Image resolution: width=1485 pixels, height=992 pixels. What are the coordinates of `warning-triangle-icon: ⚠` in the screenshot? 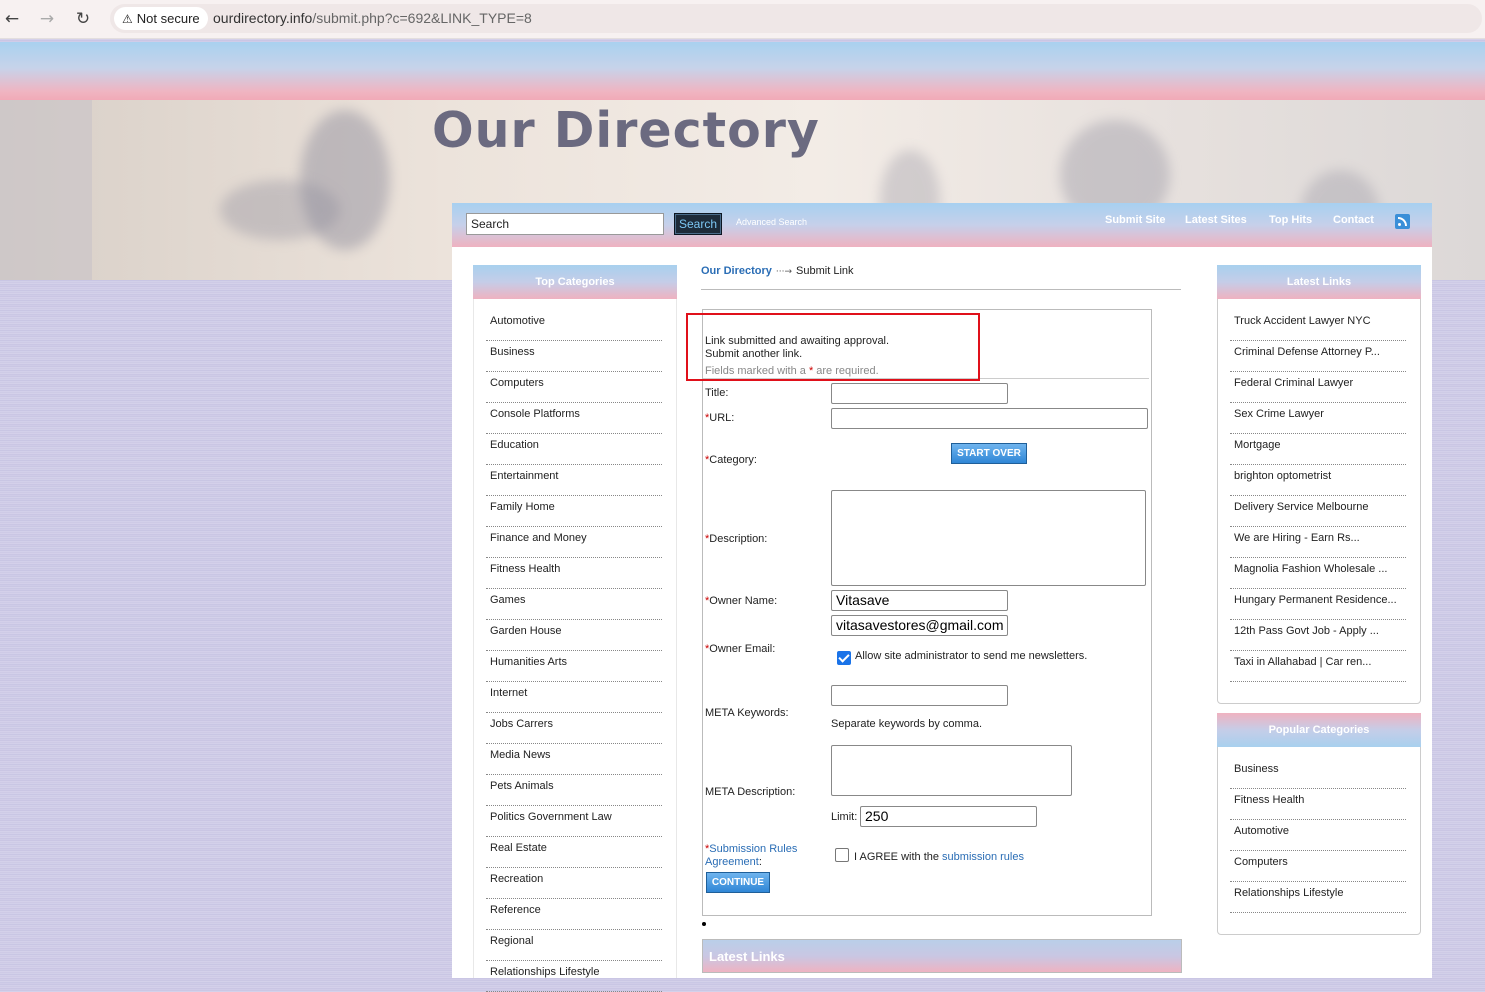 It's located at (127, 19).